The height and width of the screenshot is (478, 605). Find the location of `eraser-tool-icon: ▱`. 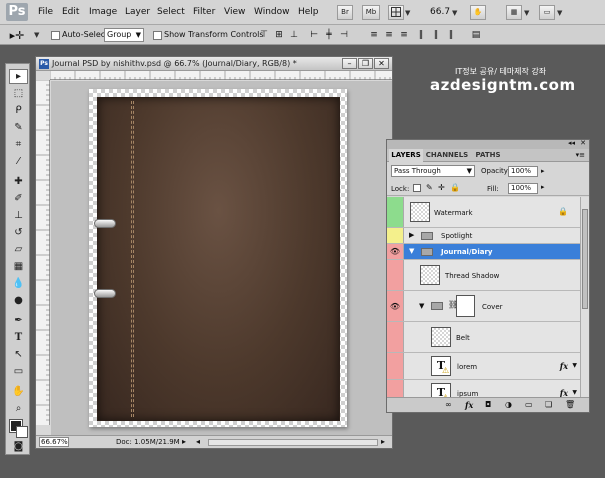

eraser-tool-icon: ▱ is located at coordinates (18, 249).